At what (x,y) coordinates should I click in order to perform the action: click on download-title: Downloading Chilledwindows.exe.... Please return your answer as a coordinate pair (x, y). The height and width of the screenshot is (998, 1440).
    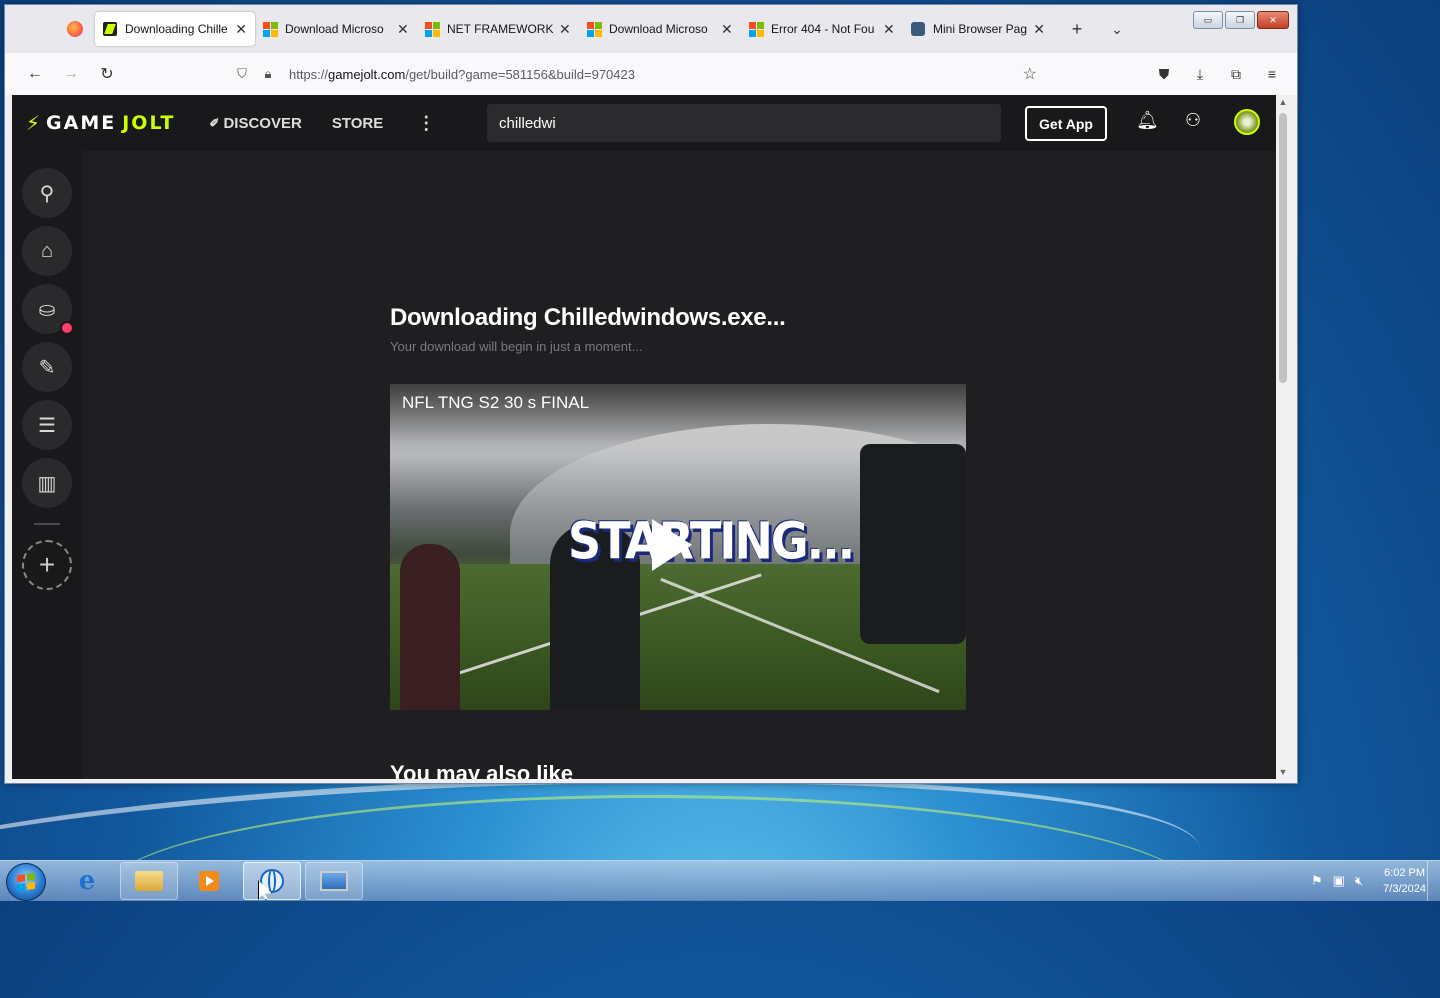
    Looking at the image, I should click on (588, 317).